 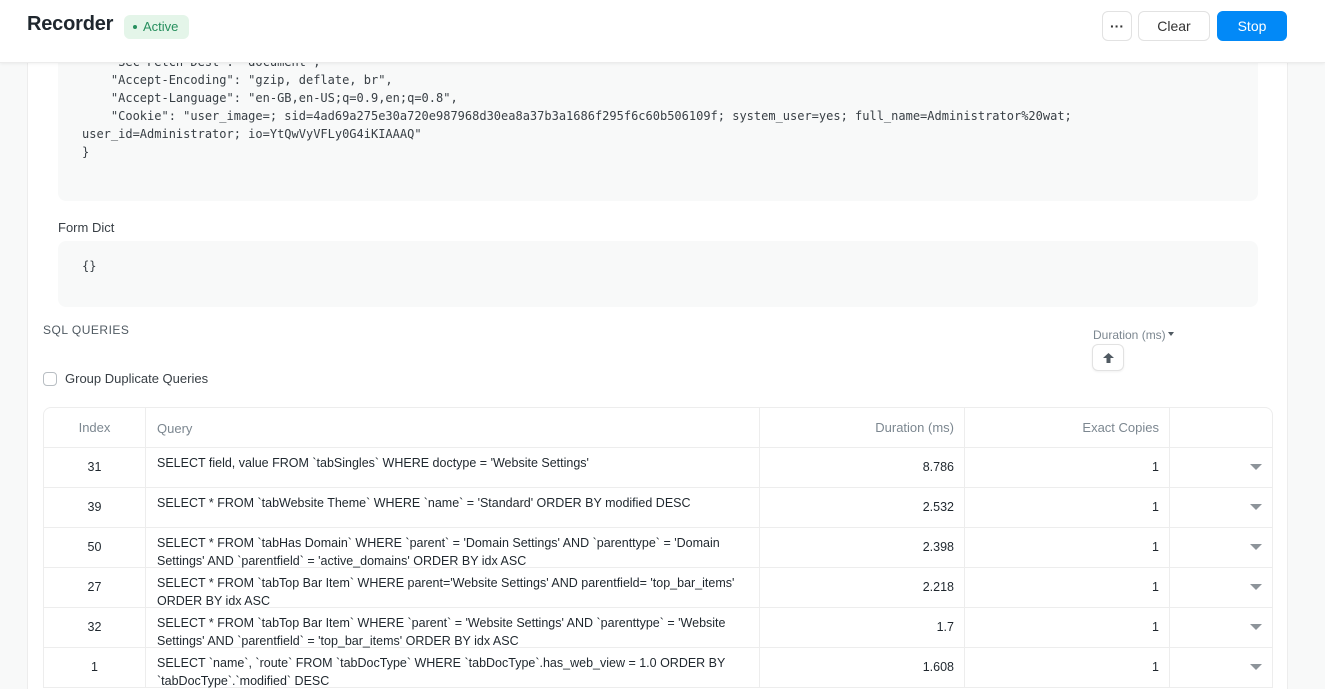 I want to click on page-header: Recorder Active ··· Clear Stop, so click(x=662, y=31).